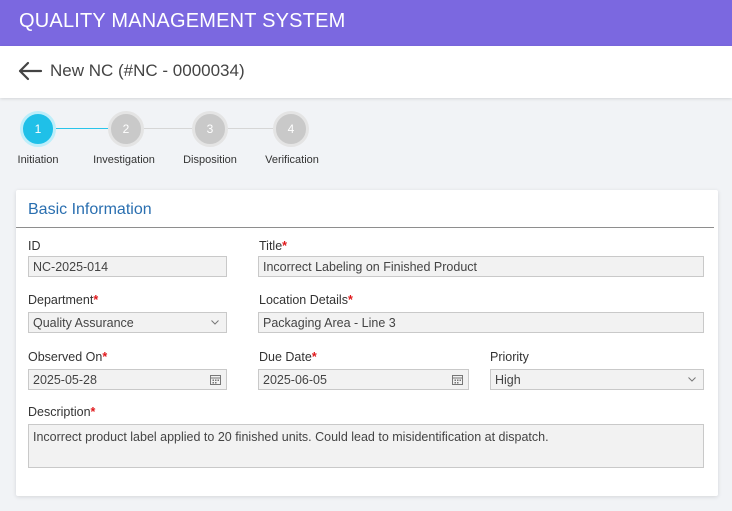  I want to click on id-field: NC-2025-014, so click(127, 266).